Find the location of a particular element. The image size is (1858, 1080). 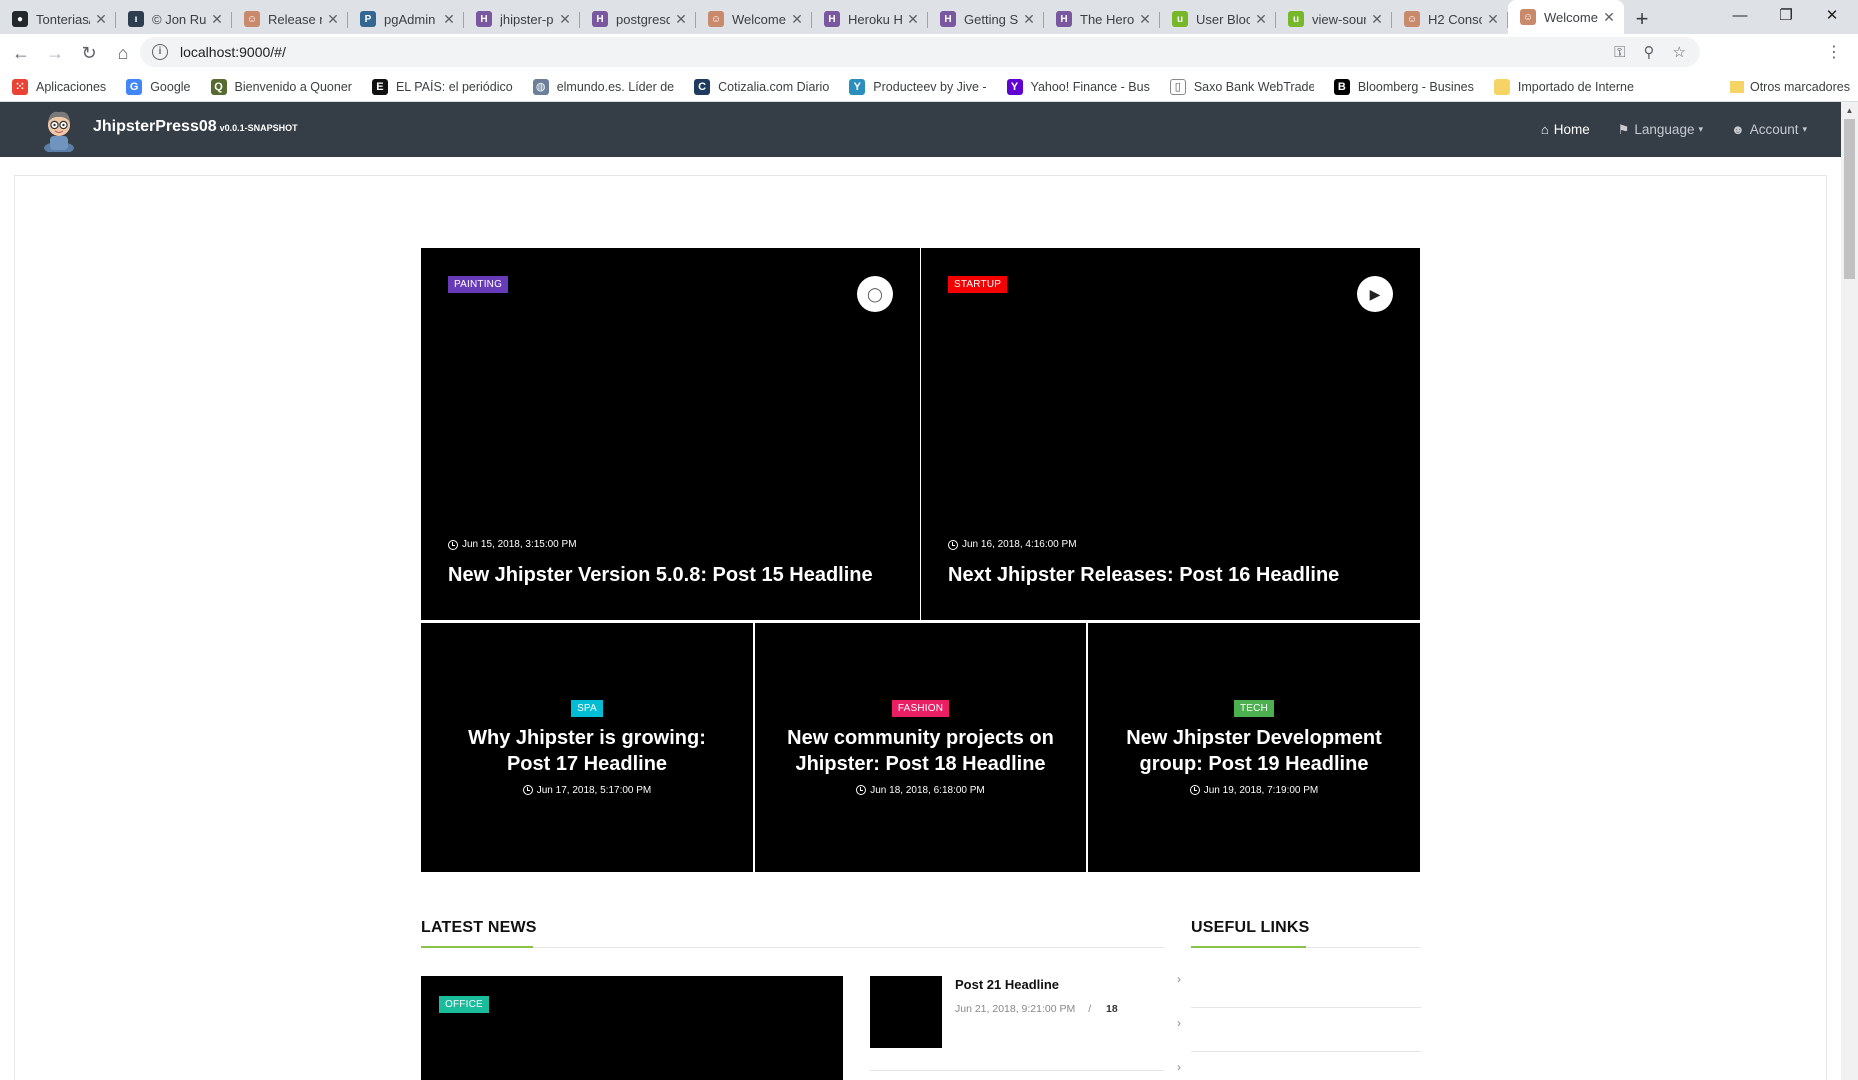

maximize-button: ❐ is located at coordinates (1786, 15).